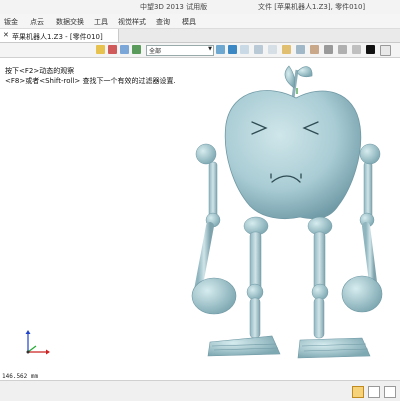 Image resolution: width=400 pixels, height=401 pixels. I want to click on shoulder-left, so click(214, 229).